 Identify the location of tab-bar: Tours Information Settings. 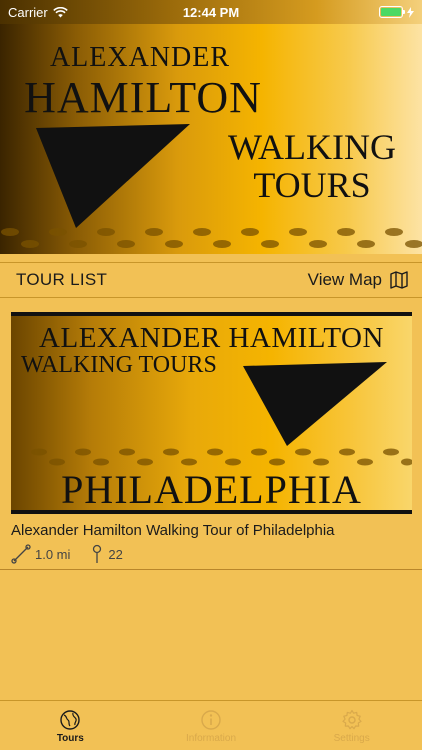
(211, 725).